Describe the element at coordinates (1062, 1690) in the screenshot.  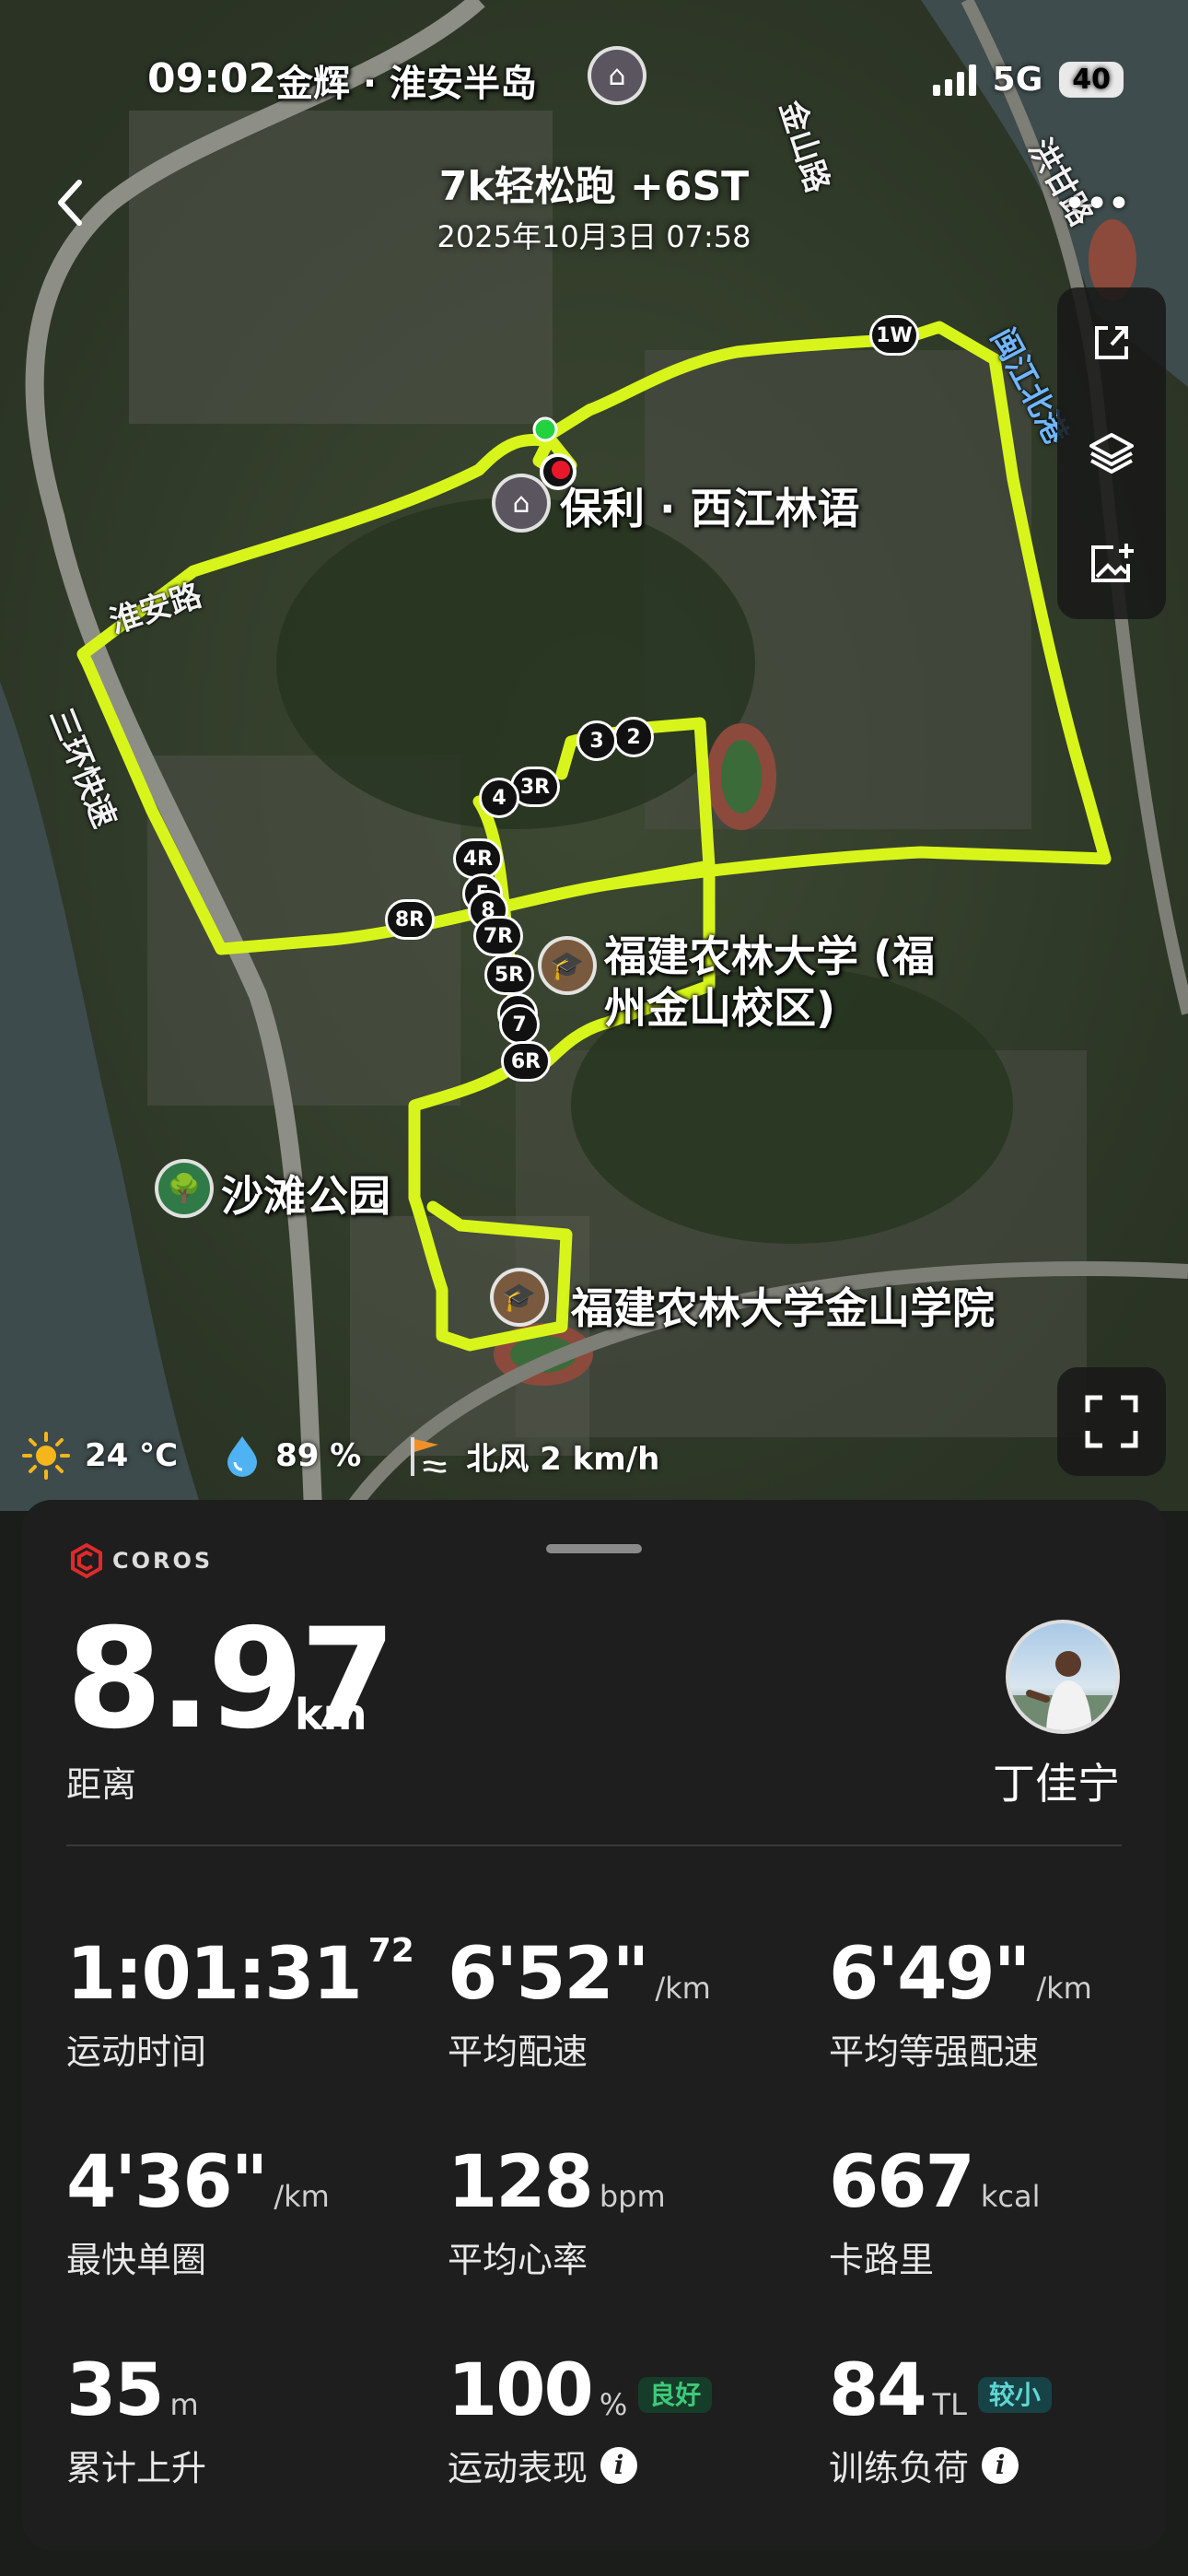
I see `avatar-photo` at that location.